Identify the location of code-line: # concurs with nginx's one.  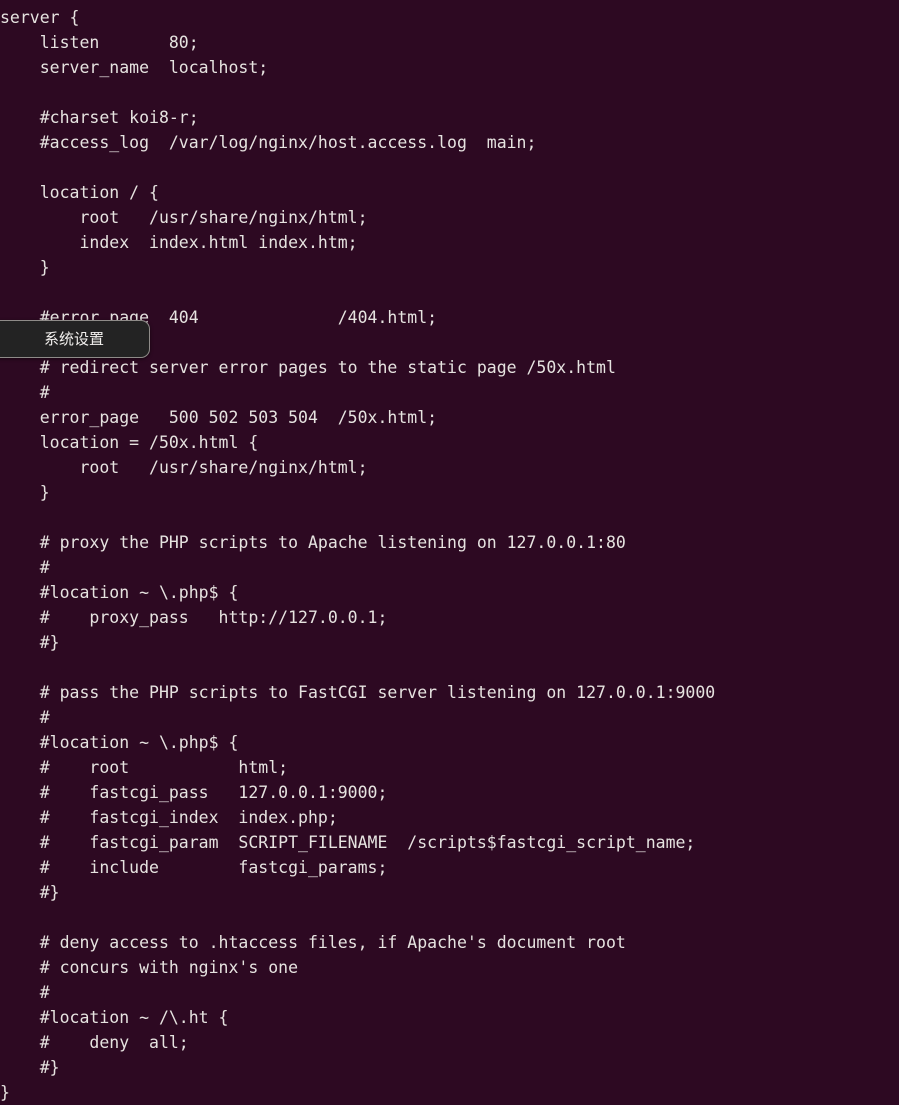
(149, 967).